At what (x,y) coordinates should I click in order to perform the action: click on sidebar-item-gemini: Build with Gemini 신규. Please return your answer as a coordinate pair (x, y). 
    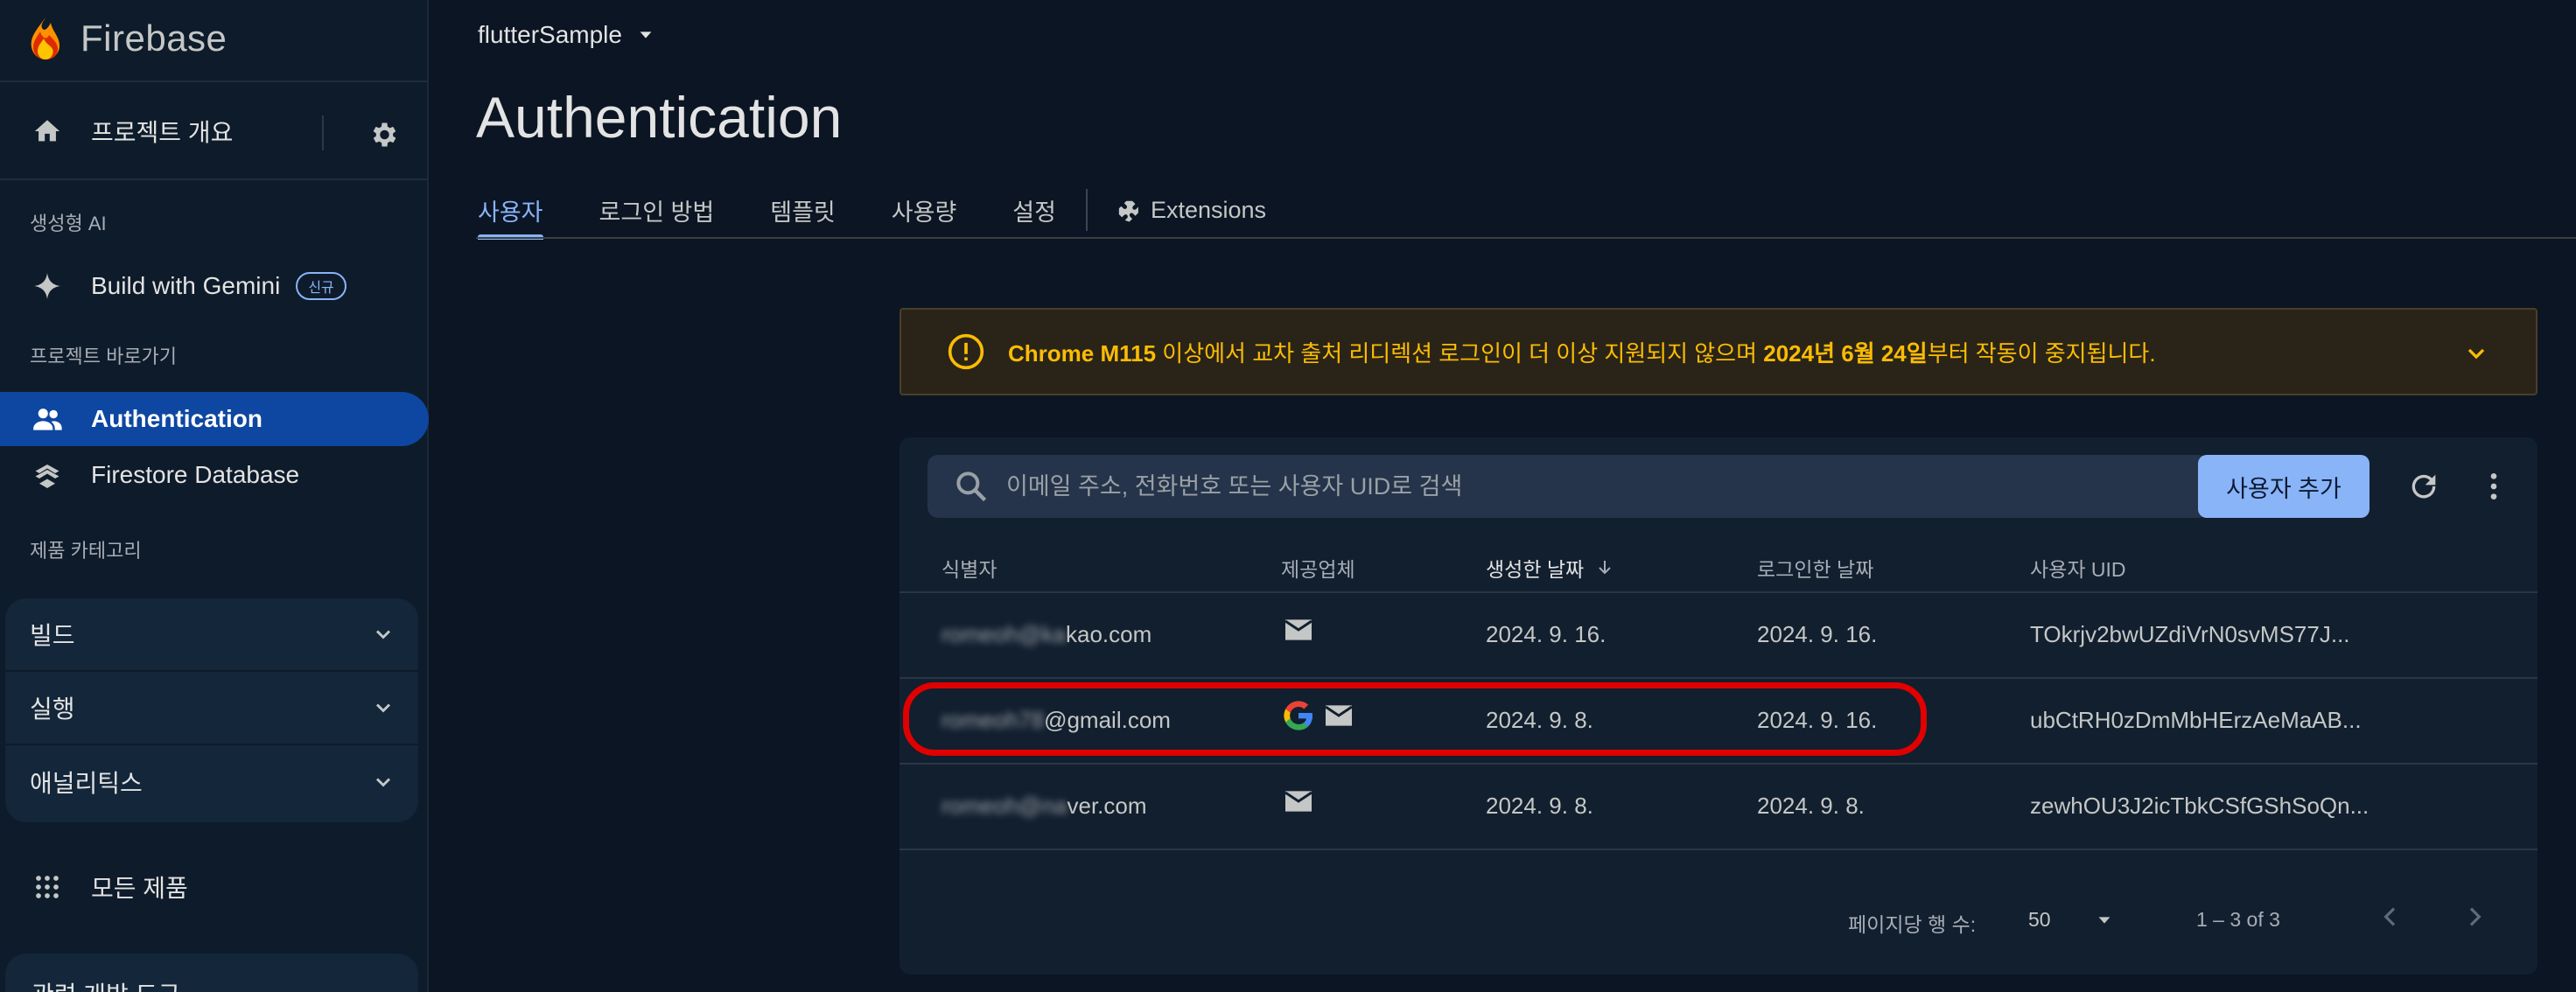
    Looking at the image, I should click on (214, 286).